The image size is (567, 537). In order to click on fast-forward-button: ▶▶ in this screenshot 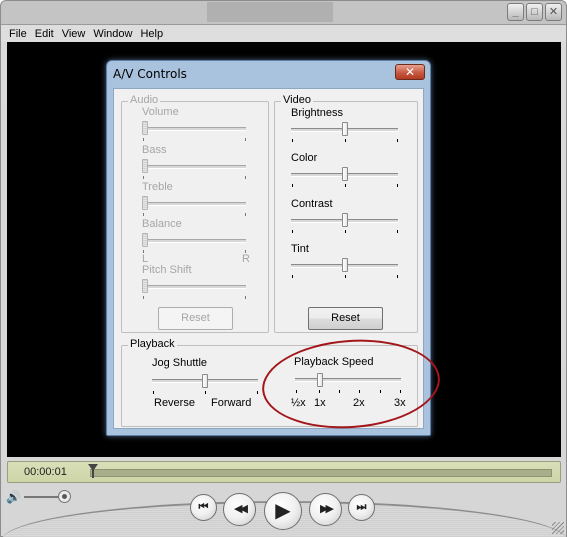, I will do `click(325, 509)`.